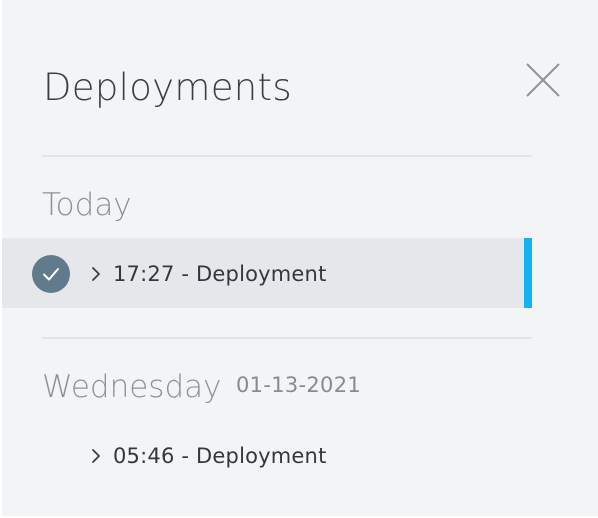 The width and height of the screenshot is (598, 518). I want to click on success-check-icon, so click(51, 274).